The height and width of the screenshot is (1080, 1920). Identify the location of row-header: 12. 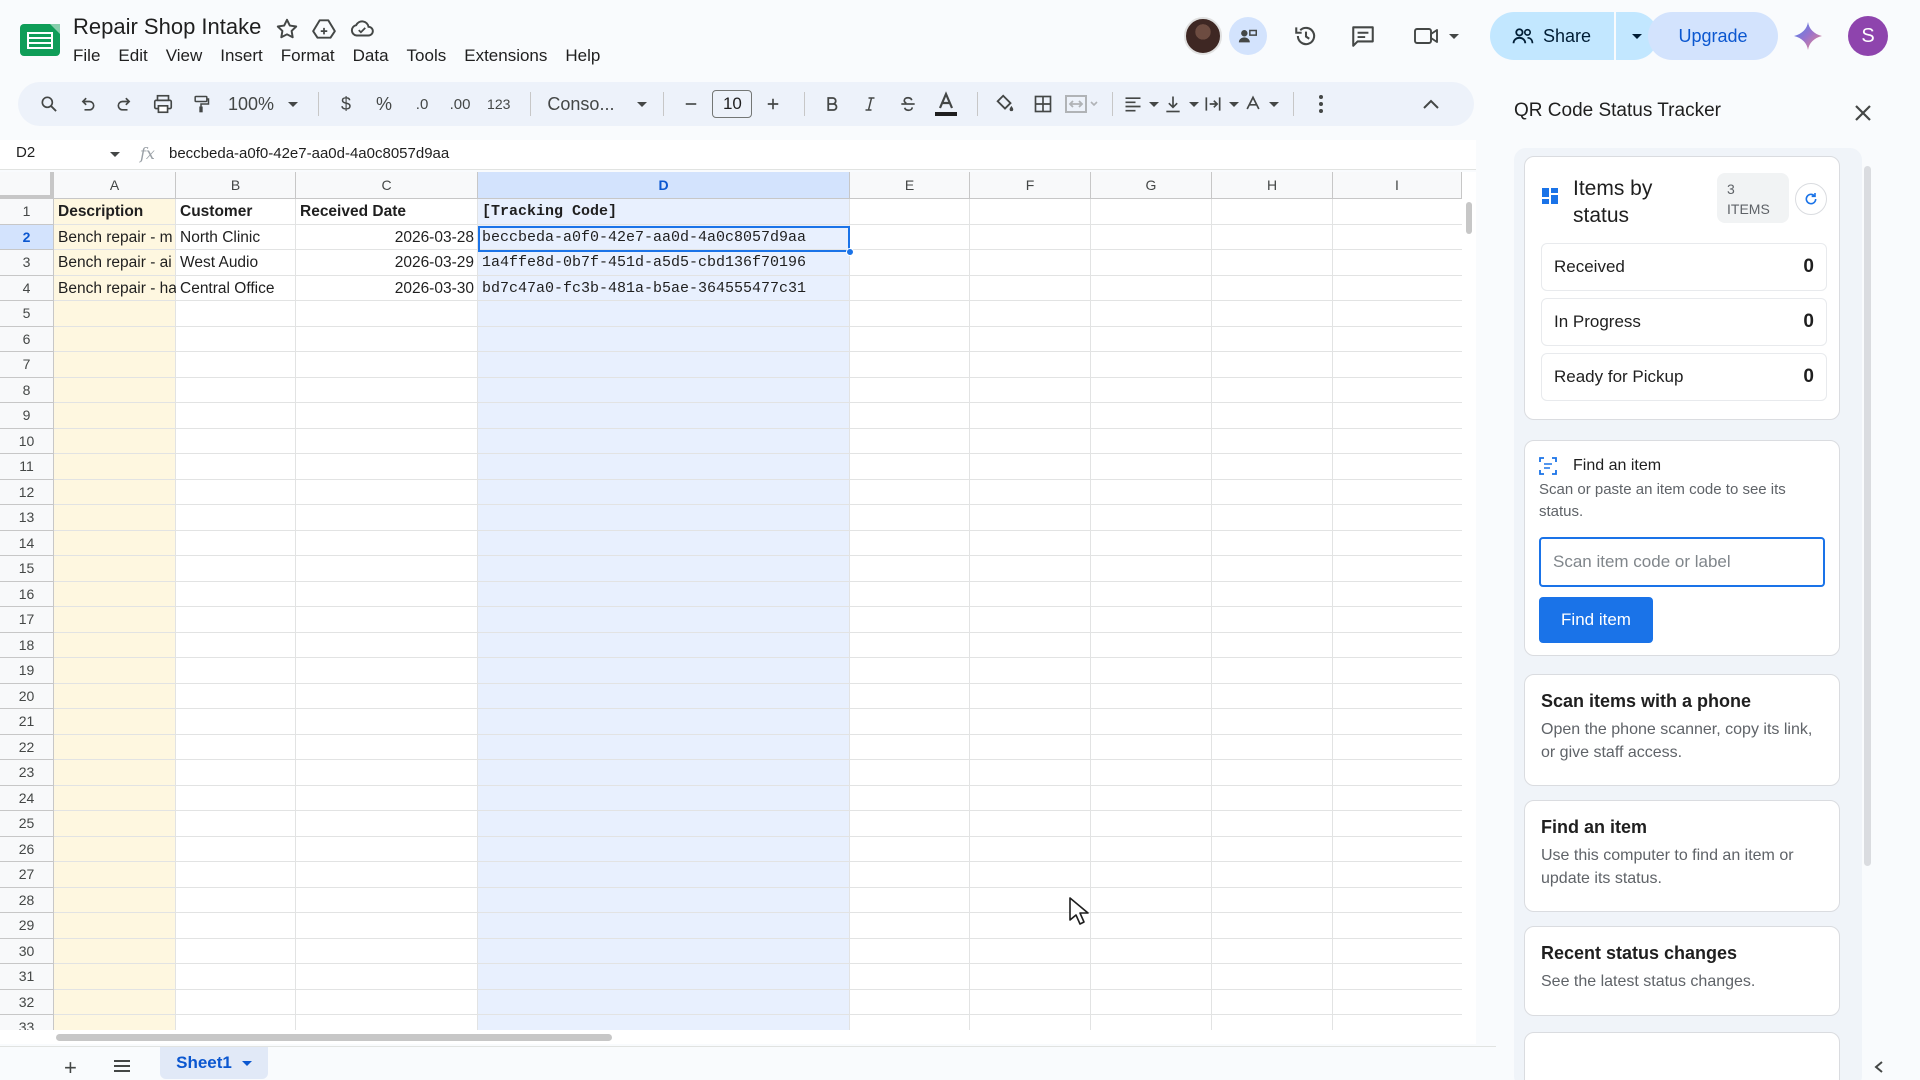
(27, 492).